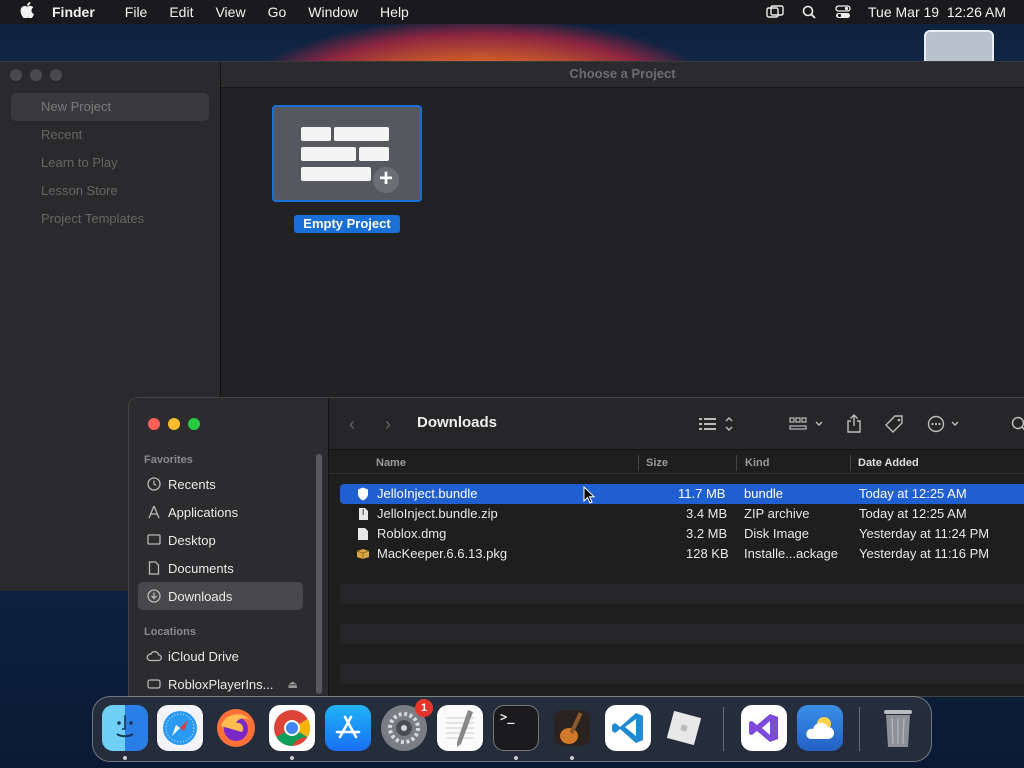 The image size is (1024, 768). What do you see at coordinates (293, 684) in the screenshot?
I see `eject-icon: ⏏` at bounding box center [293, 684].